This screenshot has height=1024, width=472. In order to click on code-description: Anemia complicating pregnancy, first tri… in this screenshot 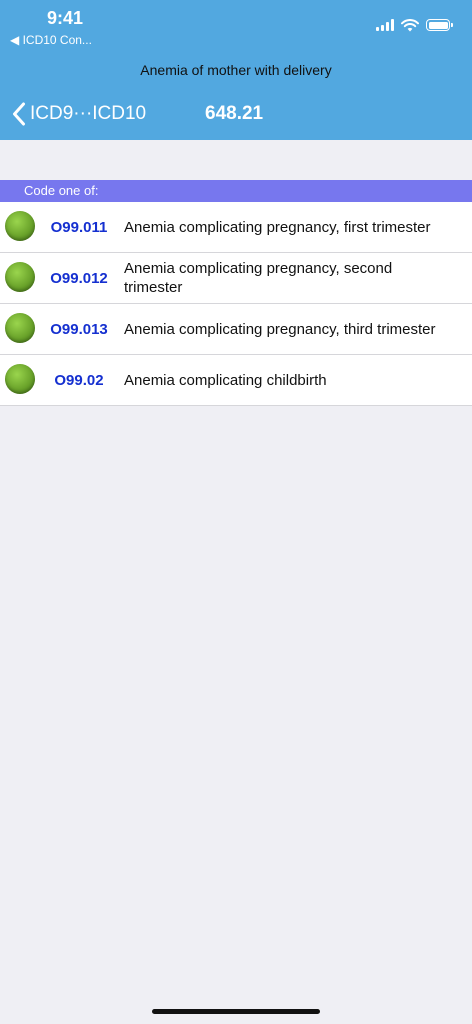, I will do `click(277, 227)`.